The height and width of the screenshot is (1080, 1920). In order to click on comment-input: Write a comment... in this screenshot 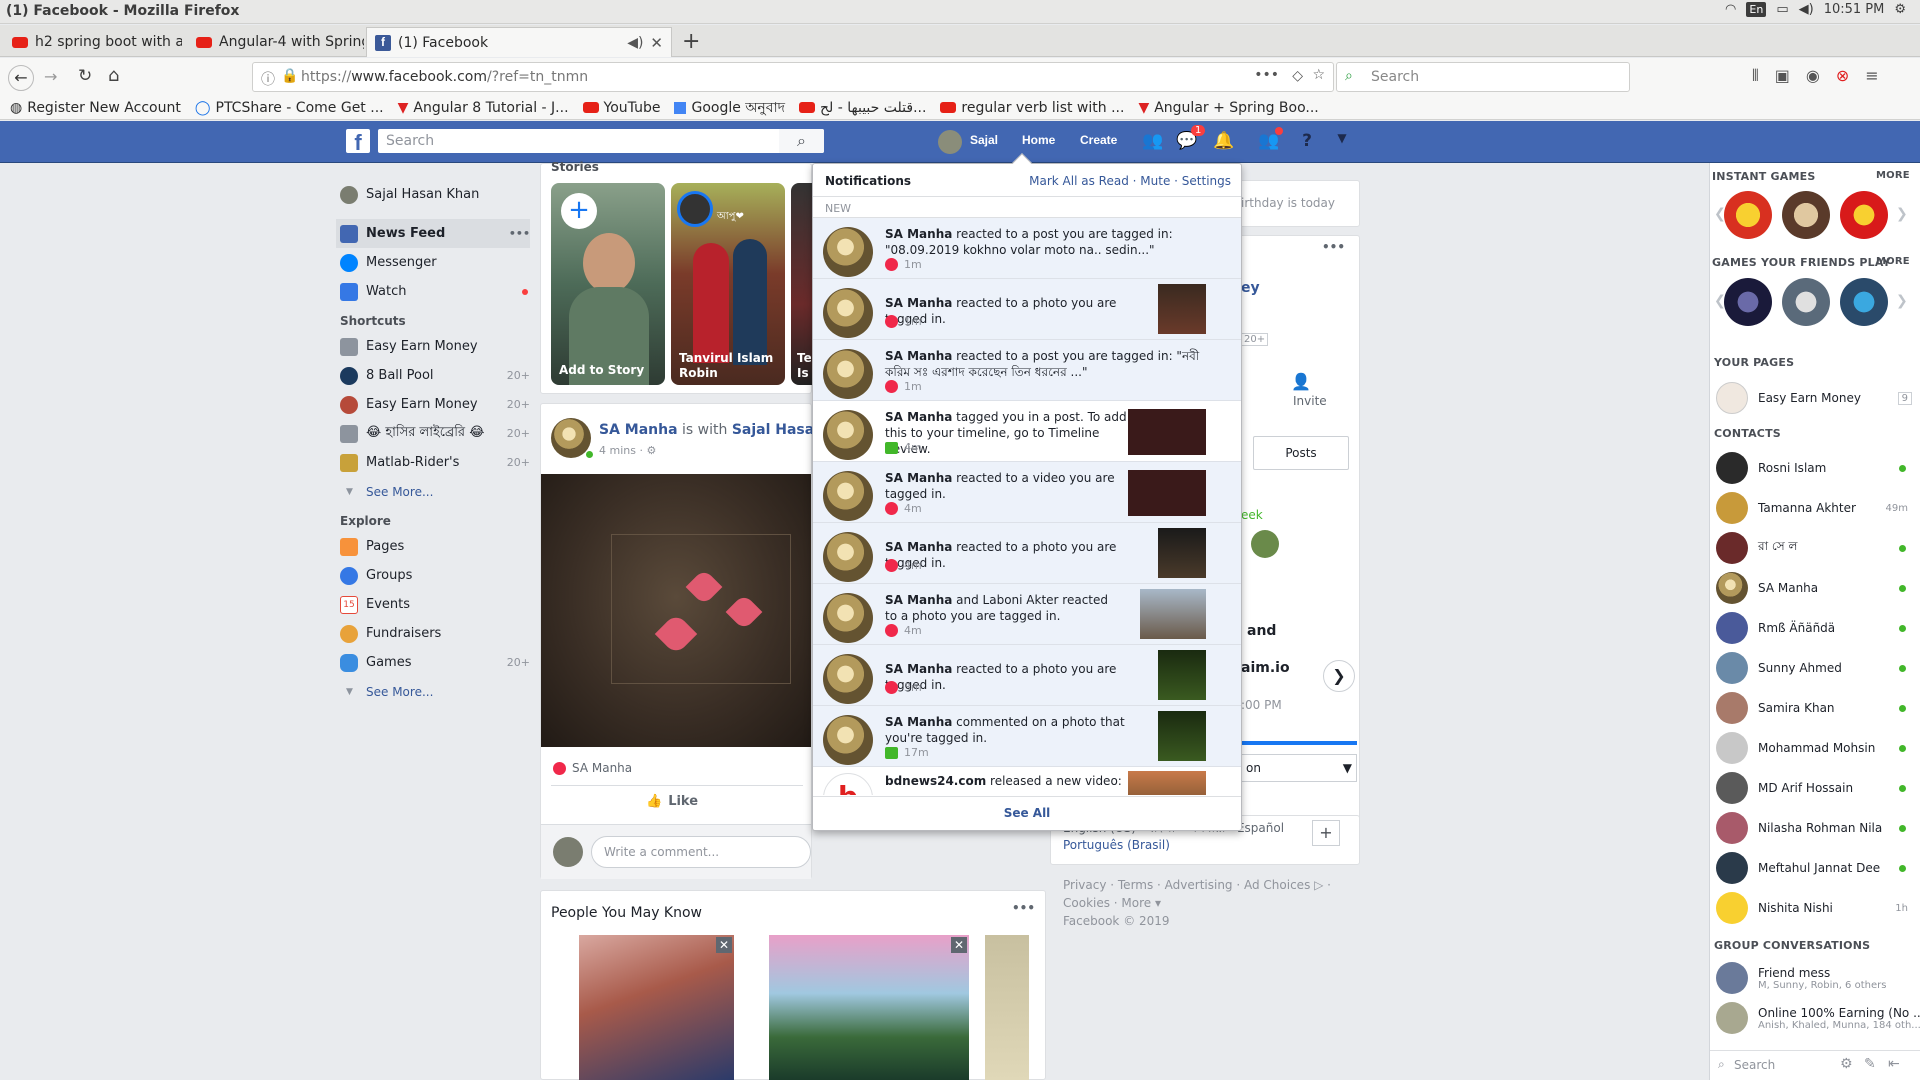, I will do `click(701, 852)`.